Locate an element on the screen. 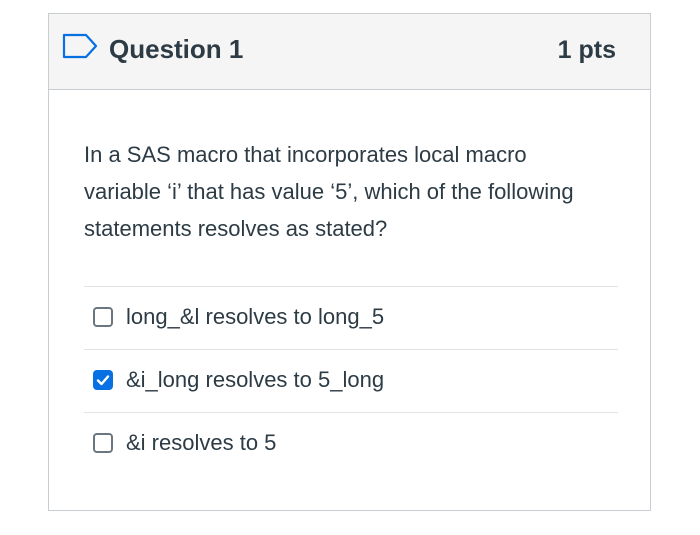  checkmark-icon is located at coordinates (103, 380).